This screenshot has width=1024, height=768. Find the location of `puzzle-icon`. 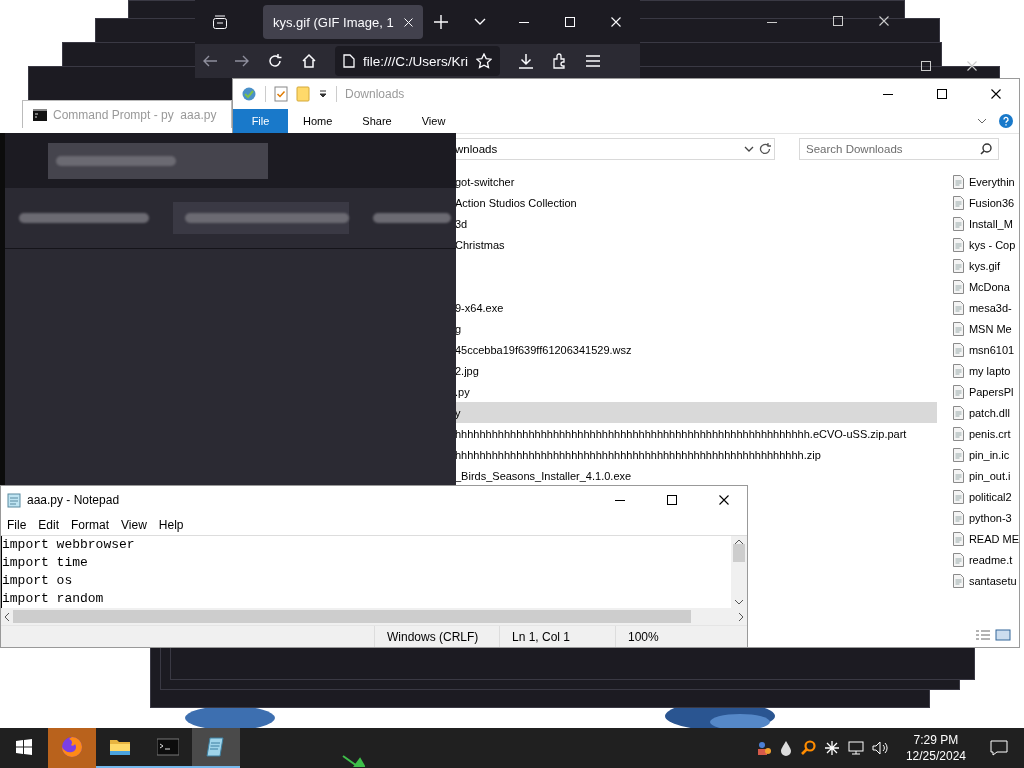

puzzle-icon is located at coordinates (560, 61).